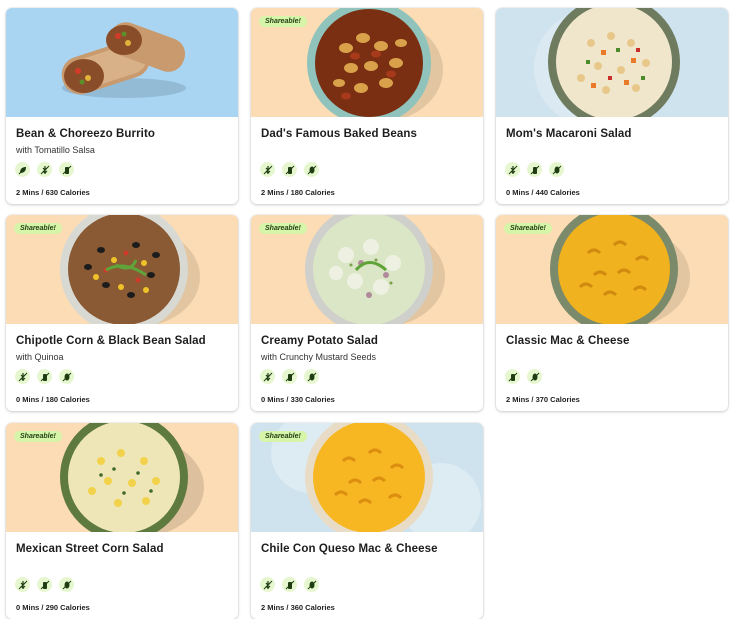  What do you see at coordinates (22, 169) in the screenshot?
I see `leaf-icon` at bounding box center [22, 169].